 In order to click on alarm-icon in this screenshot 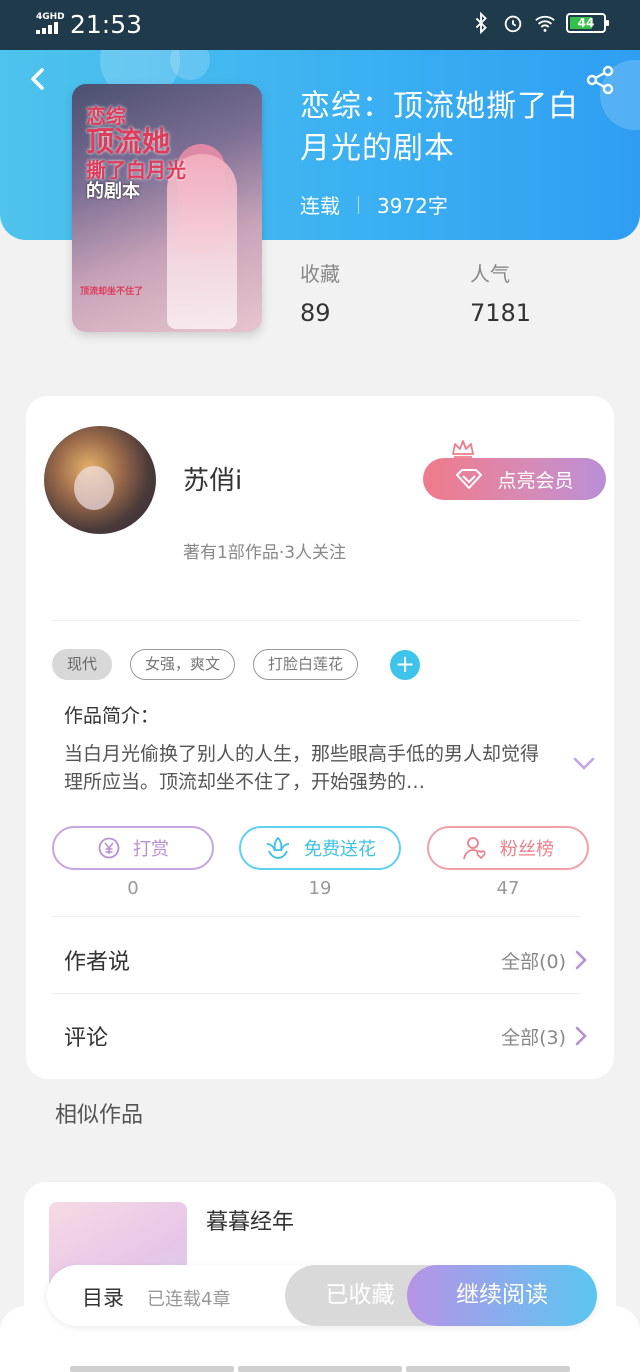, I will do `click(513, 24)`.